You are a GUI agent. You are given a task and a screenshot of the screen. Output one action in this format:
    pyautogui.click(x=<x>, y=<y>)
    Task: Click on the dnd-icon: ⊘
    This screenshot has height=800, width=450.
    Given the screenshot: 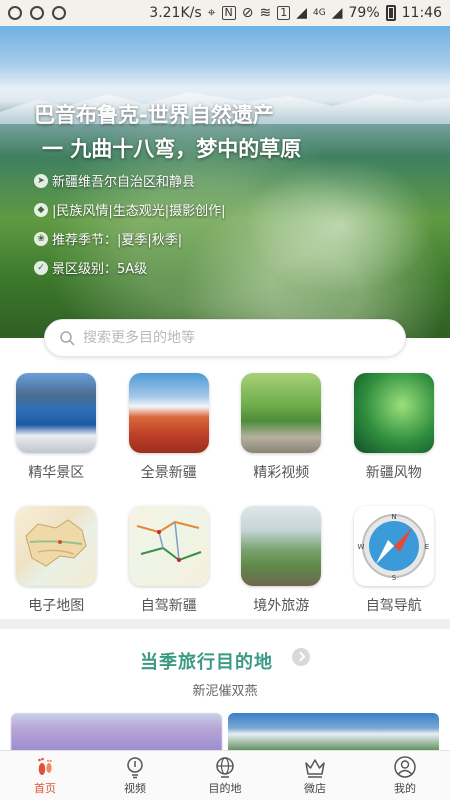 What is the action you would take?
    pyautogui.click(x=247, y=13)
    